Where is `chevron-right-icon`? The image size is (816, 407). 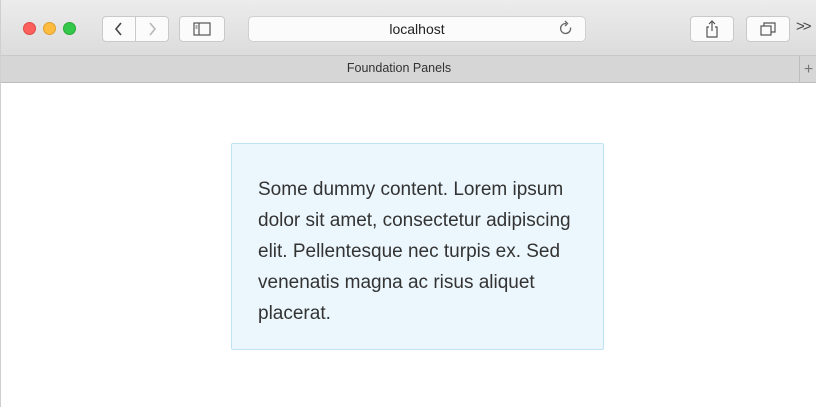
chevron-right-icon is located at coordinates (153, 29).